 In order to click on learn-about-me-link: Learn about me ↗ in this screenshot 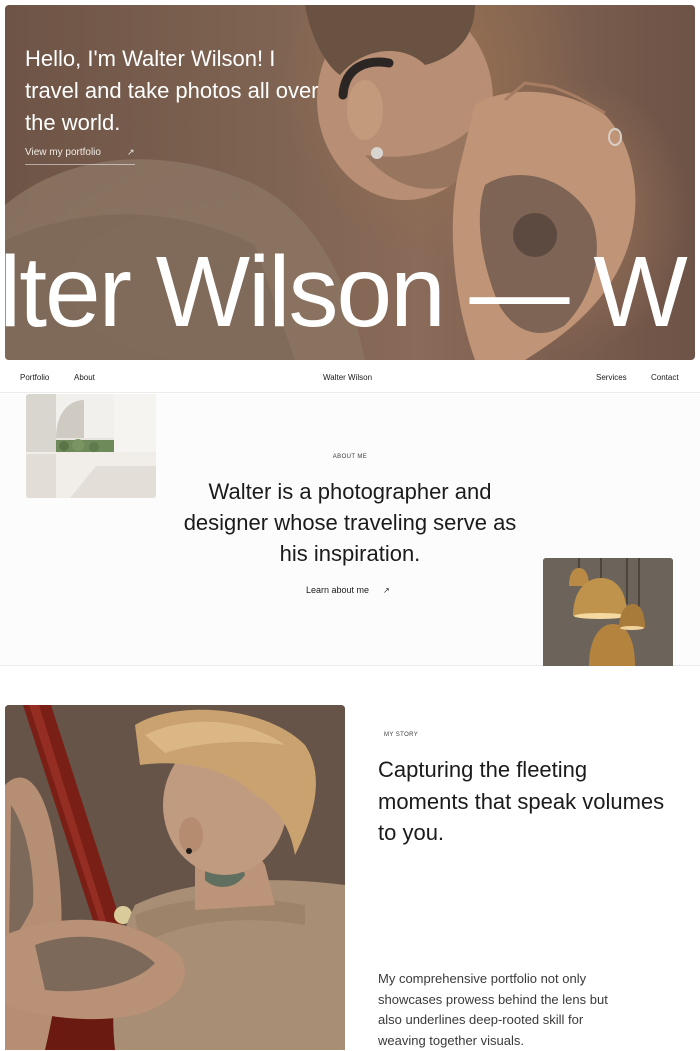, I will do `click(348, 590)`.